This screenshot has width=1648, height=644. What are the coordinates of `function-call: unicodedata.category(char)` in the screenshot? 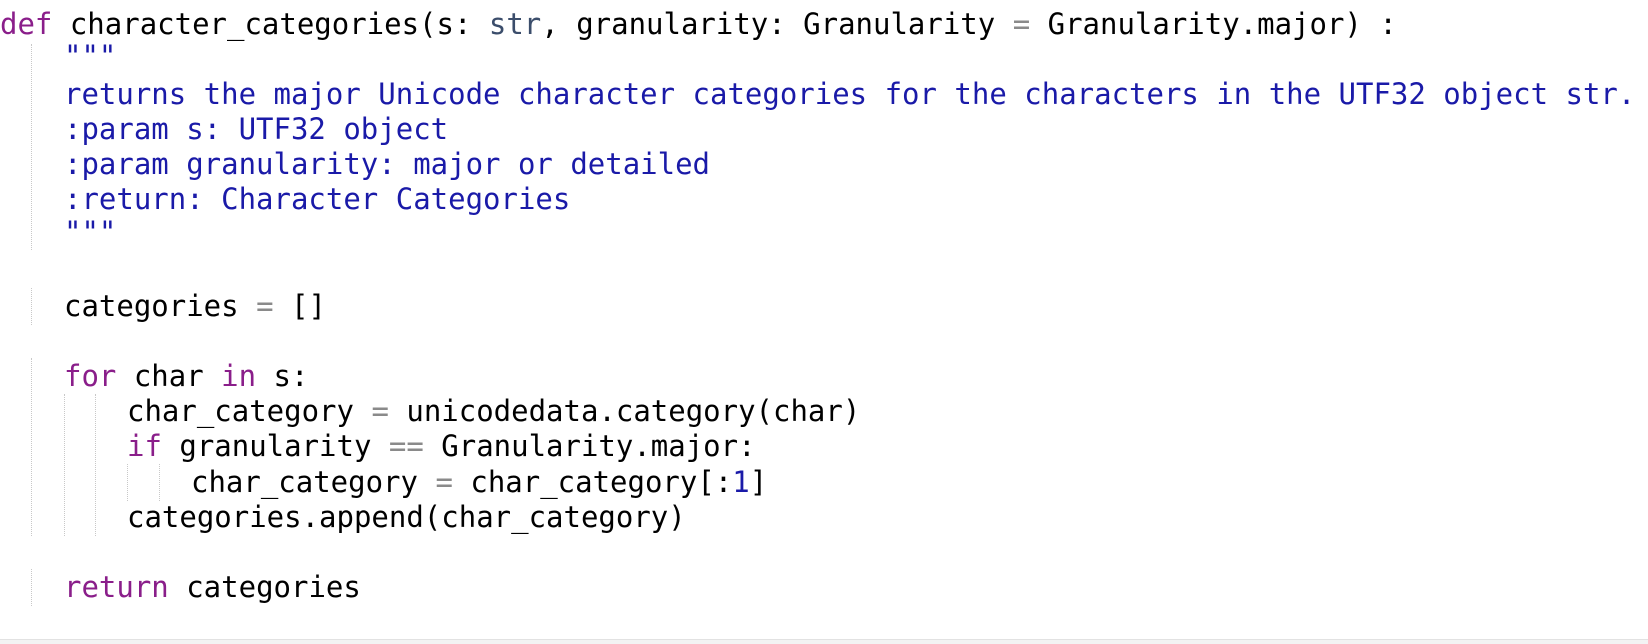 It's located at (624, 411).